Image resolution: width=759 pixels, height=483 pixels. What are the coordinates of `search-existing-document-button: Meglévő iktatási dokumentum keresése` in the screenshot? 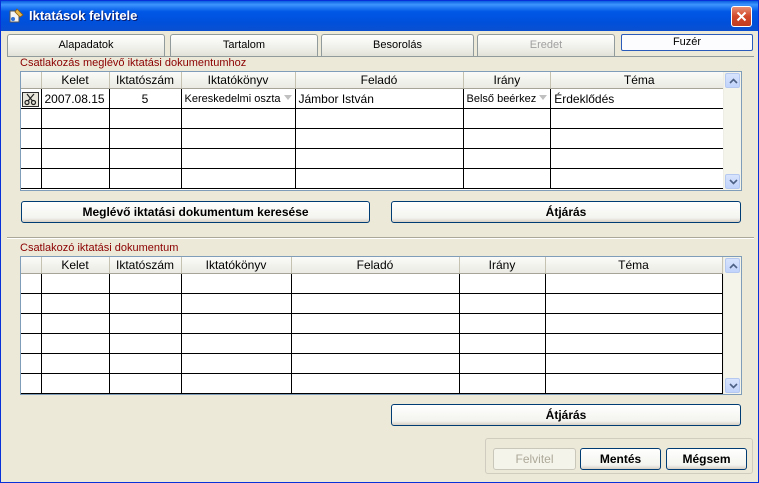 It's located at (195, 212).